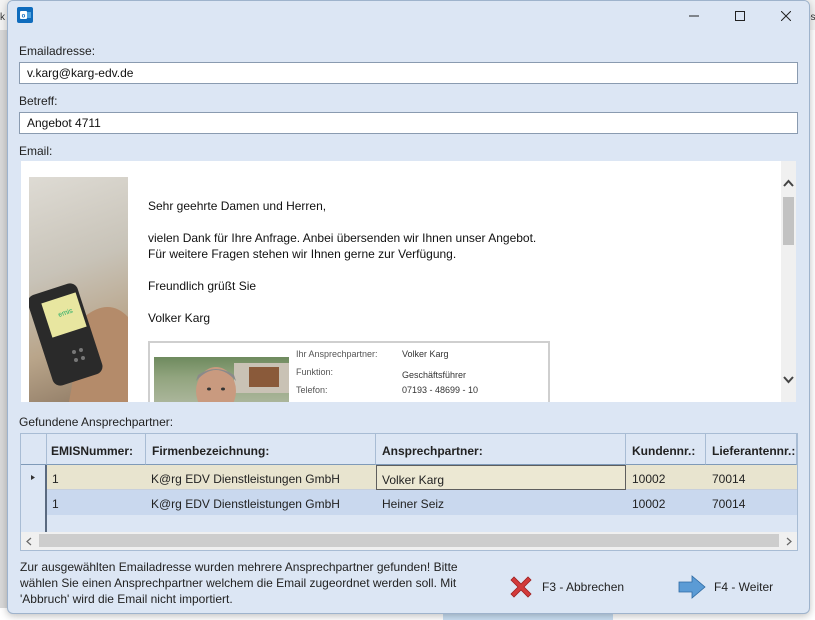  What do you see at coordinates (202, 286) in the screenshot?
I see `email-closing: Freundlich grüßt Sie` at bounding box center [202, 286].